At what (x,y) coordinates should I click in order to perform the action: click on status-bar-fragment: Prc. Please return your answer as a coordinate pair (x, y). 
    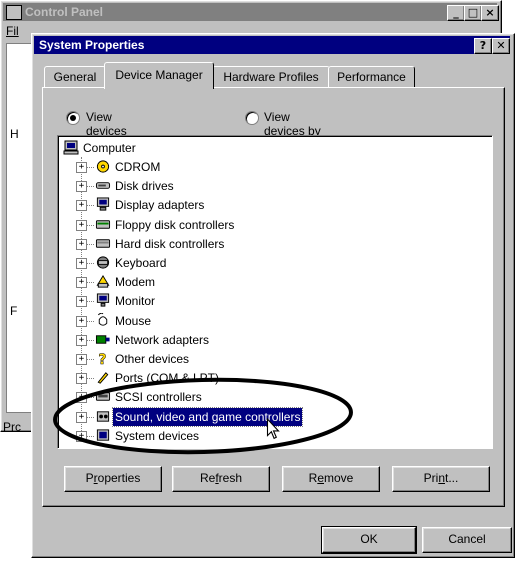
    Looking at the image, I should click on (12, 427).